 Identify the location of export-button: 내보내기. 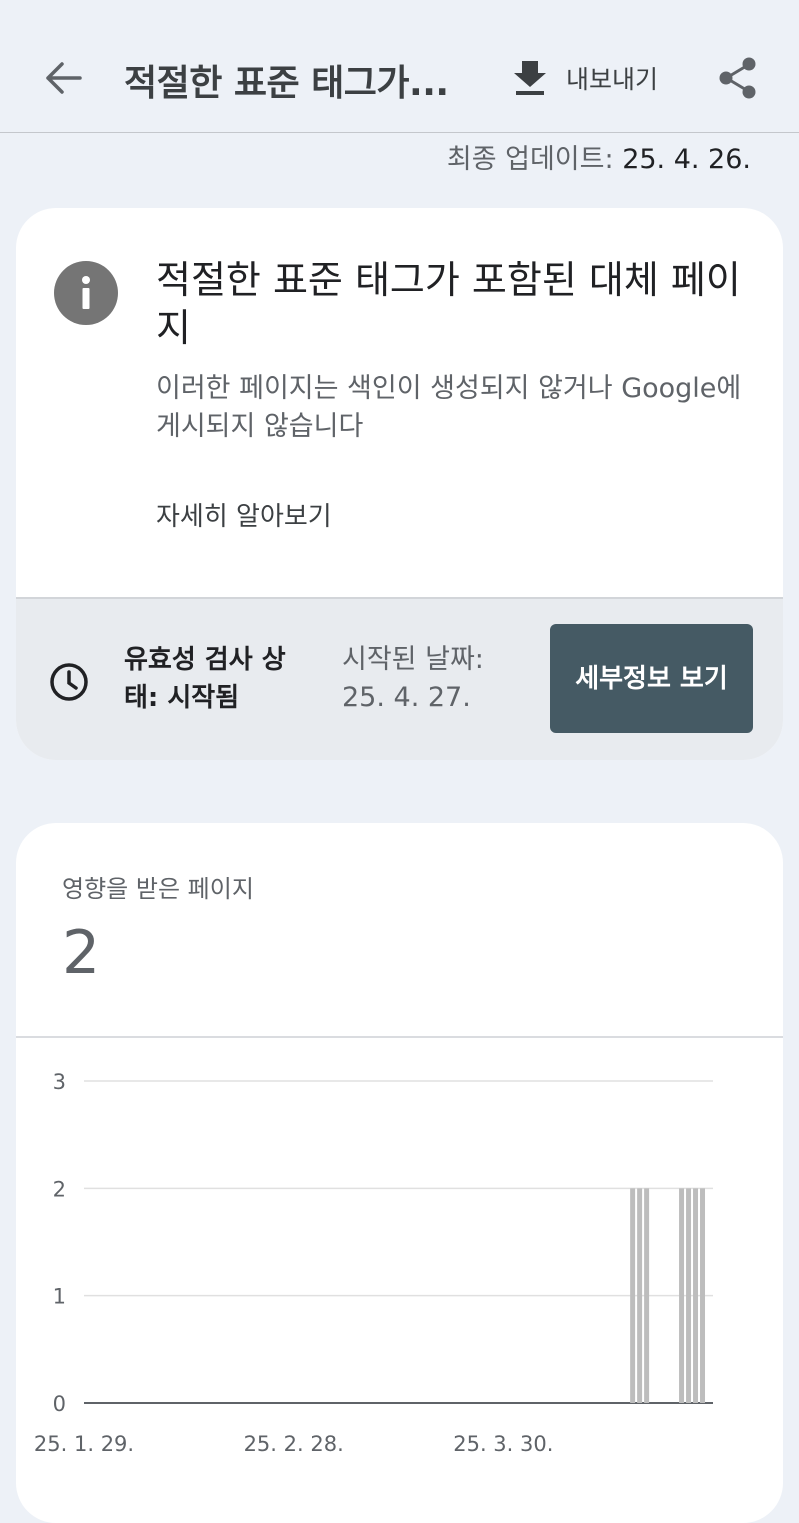
(585, 78).